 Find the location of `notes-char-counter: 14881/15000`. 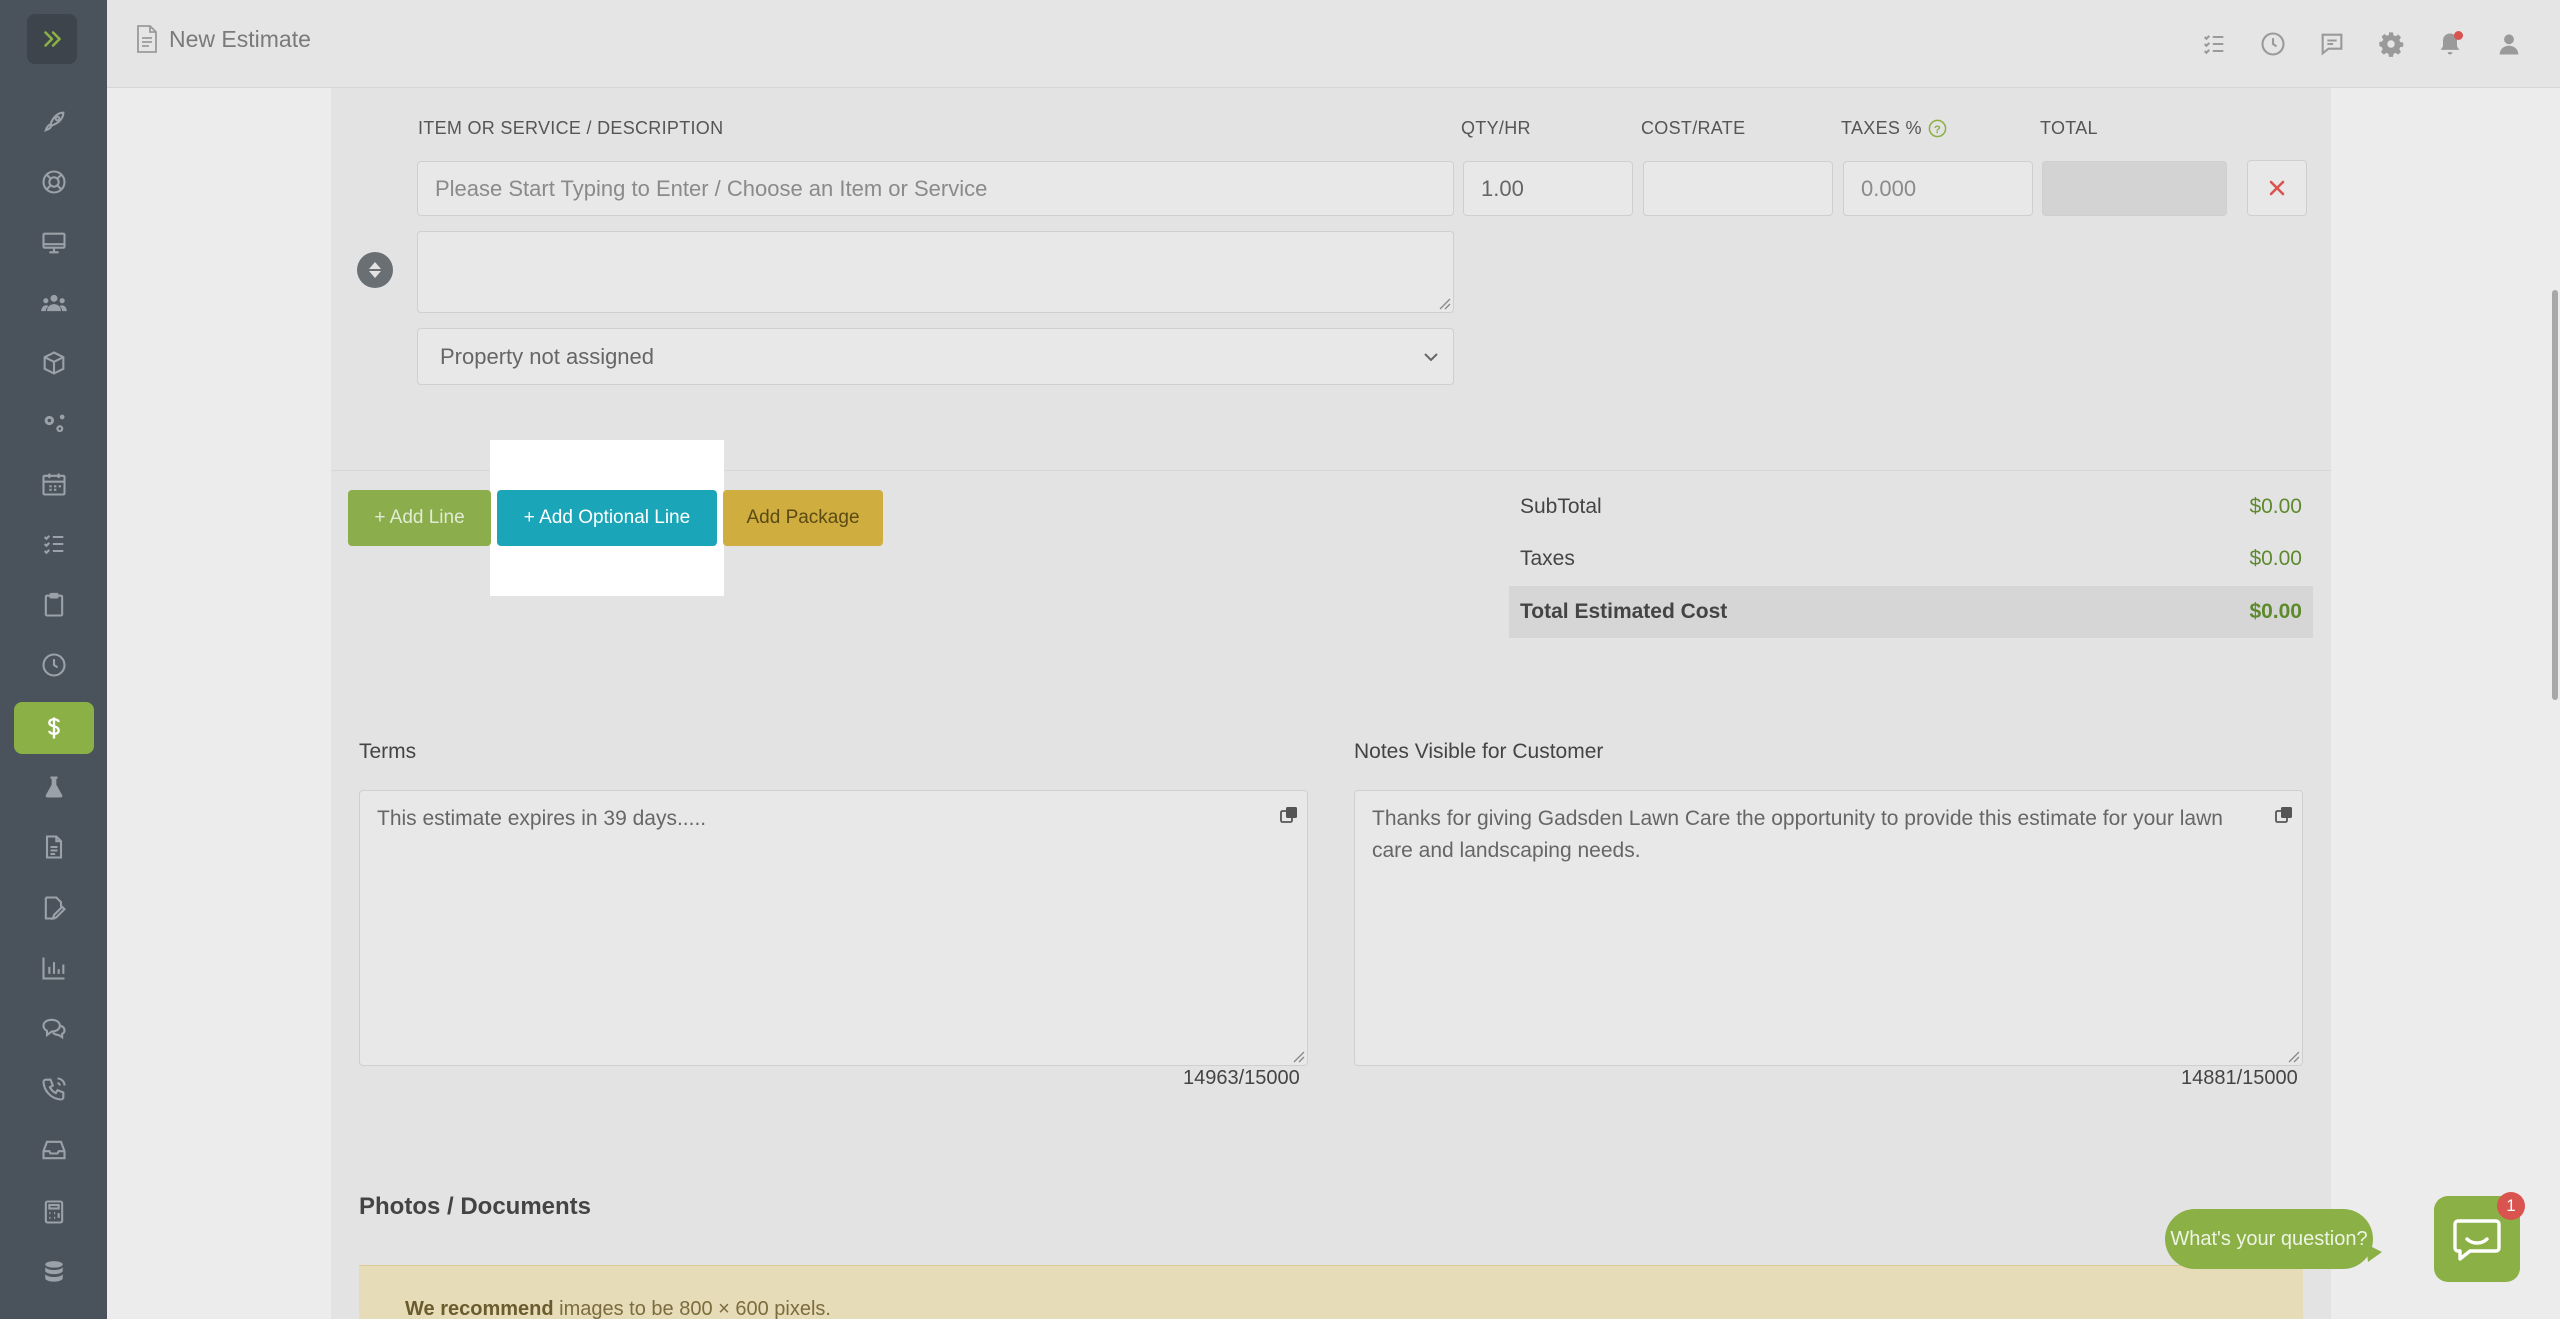

notes-char-counter: 14881/15000 is located at coordinates (2239, 1078).